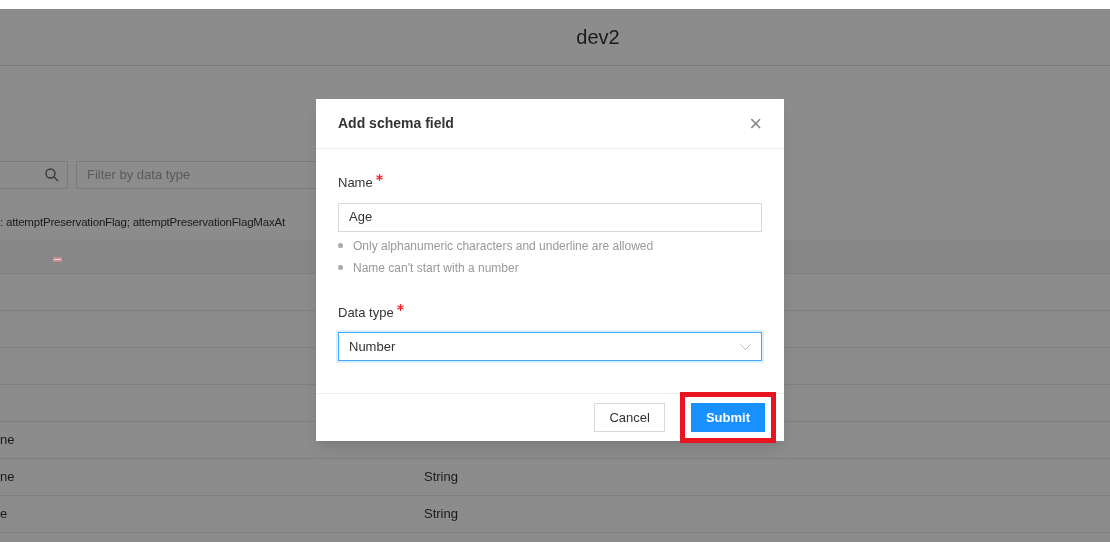 The height and width of the screenshot is (542, 1110). What do you see at coordinates (57, 259) in the screenshot?
I see `marker-icon` at bounding box center [57, 259].